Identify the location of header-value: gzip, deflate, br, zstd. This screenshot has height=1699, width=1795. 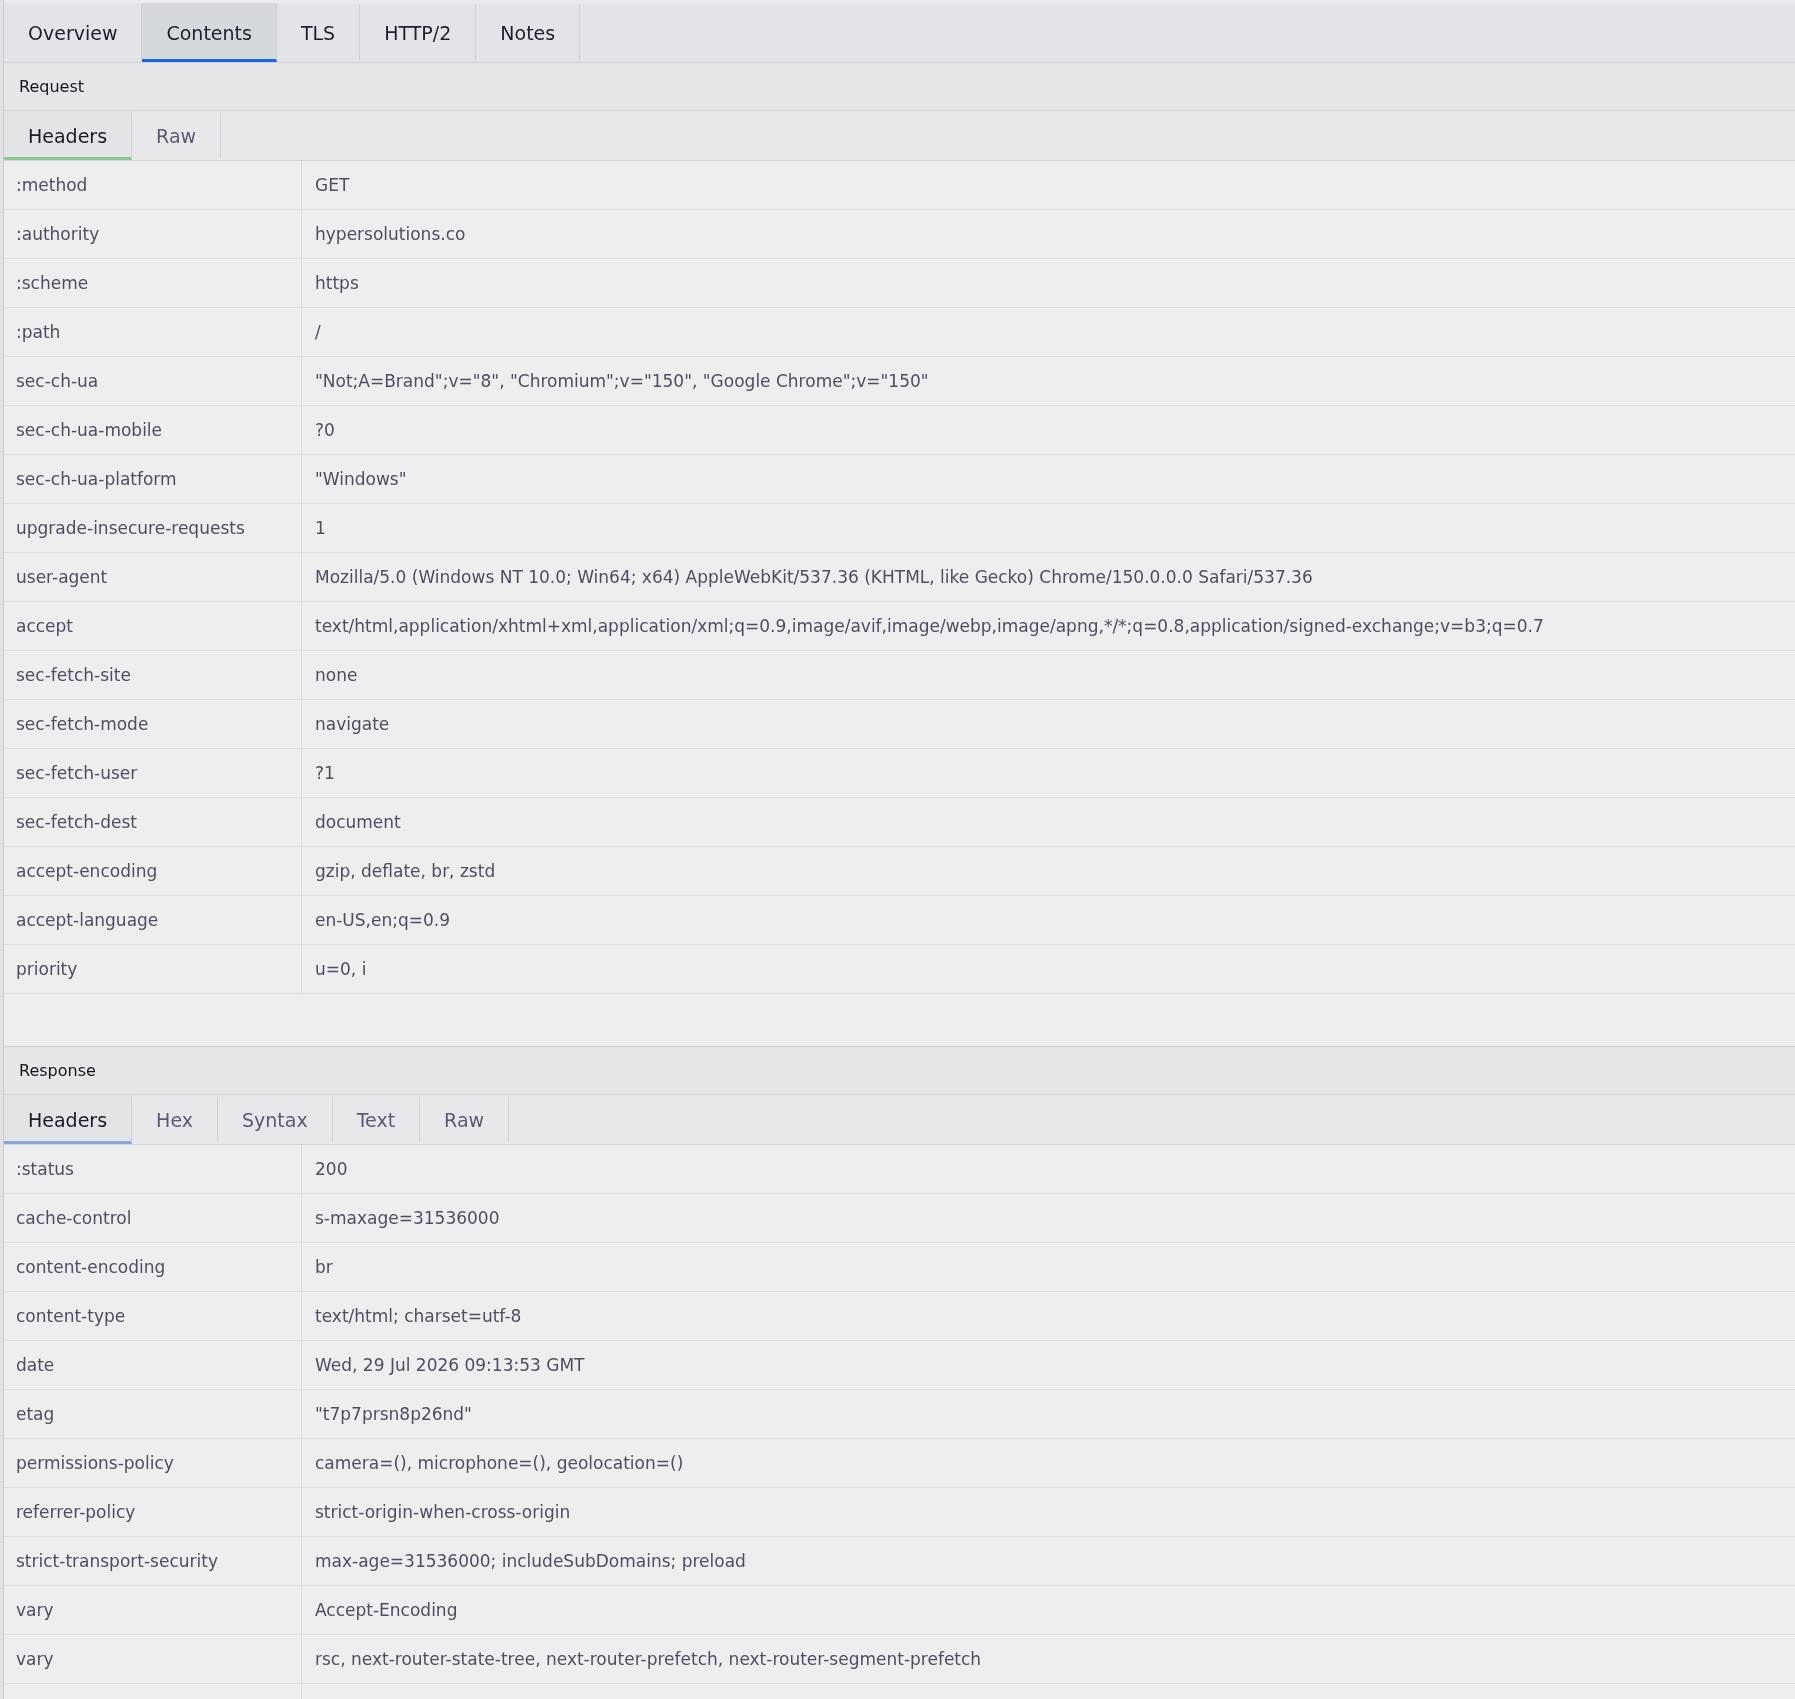
(405, 871).